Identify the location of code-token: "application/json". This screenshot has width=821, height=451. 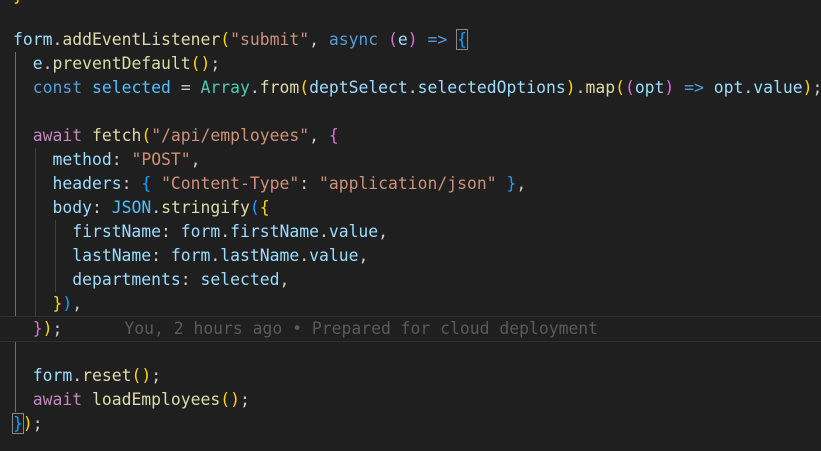
(407, 183).